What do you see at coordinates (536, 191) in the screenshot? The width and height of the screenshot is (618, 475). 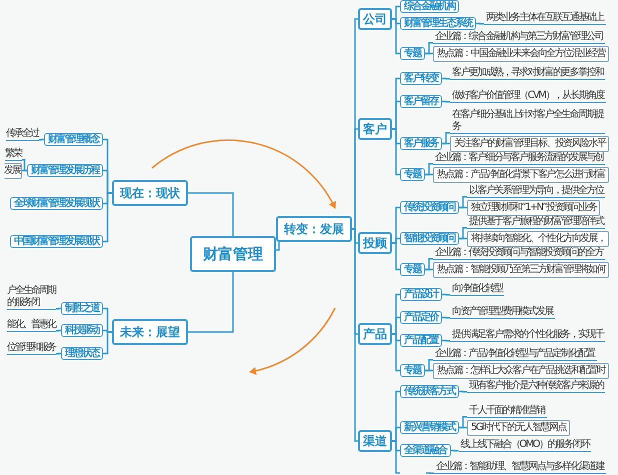 I see `note-text: 以客户关系管理为导向，提供全方位` at bounding box center [536, 191].